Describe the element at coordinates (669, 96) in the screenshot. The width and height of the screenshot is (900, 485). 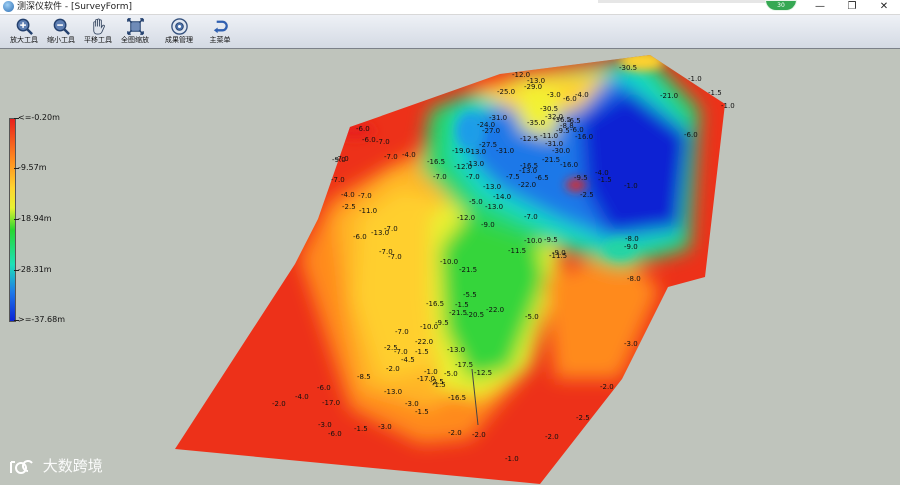
I see `depth-label: -21.0` at that location.